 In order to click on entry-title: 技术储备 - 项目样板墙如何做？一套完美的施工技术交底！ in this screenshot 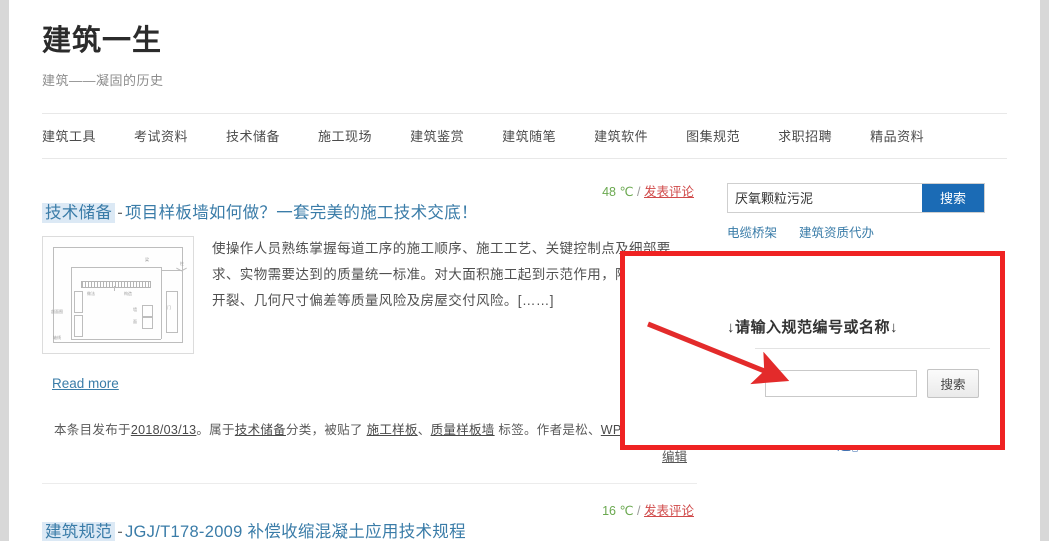, I will do `click(369, 213)`.